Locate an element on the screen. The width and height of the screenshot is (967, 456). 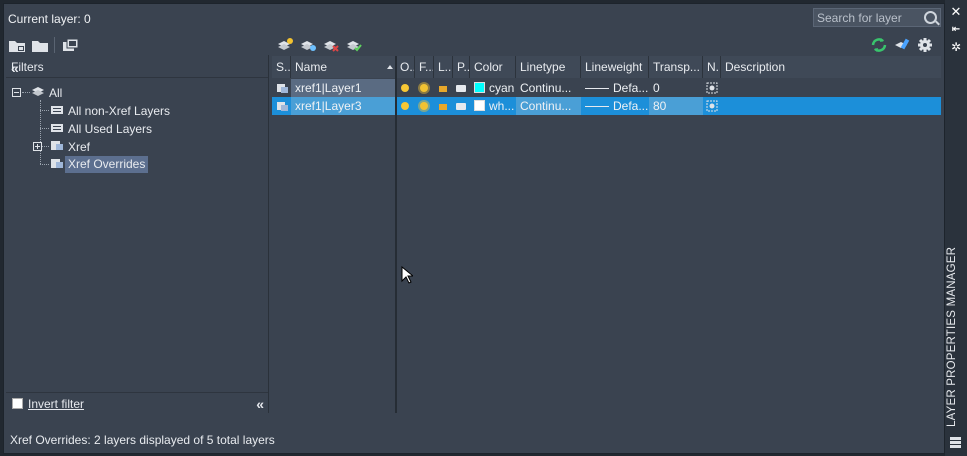
col-color: Color is located at coordinates (493, 67).